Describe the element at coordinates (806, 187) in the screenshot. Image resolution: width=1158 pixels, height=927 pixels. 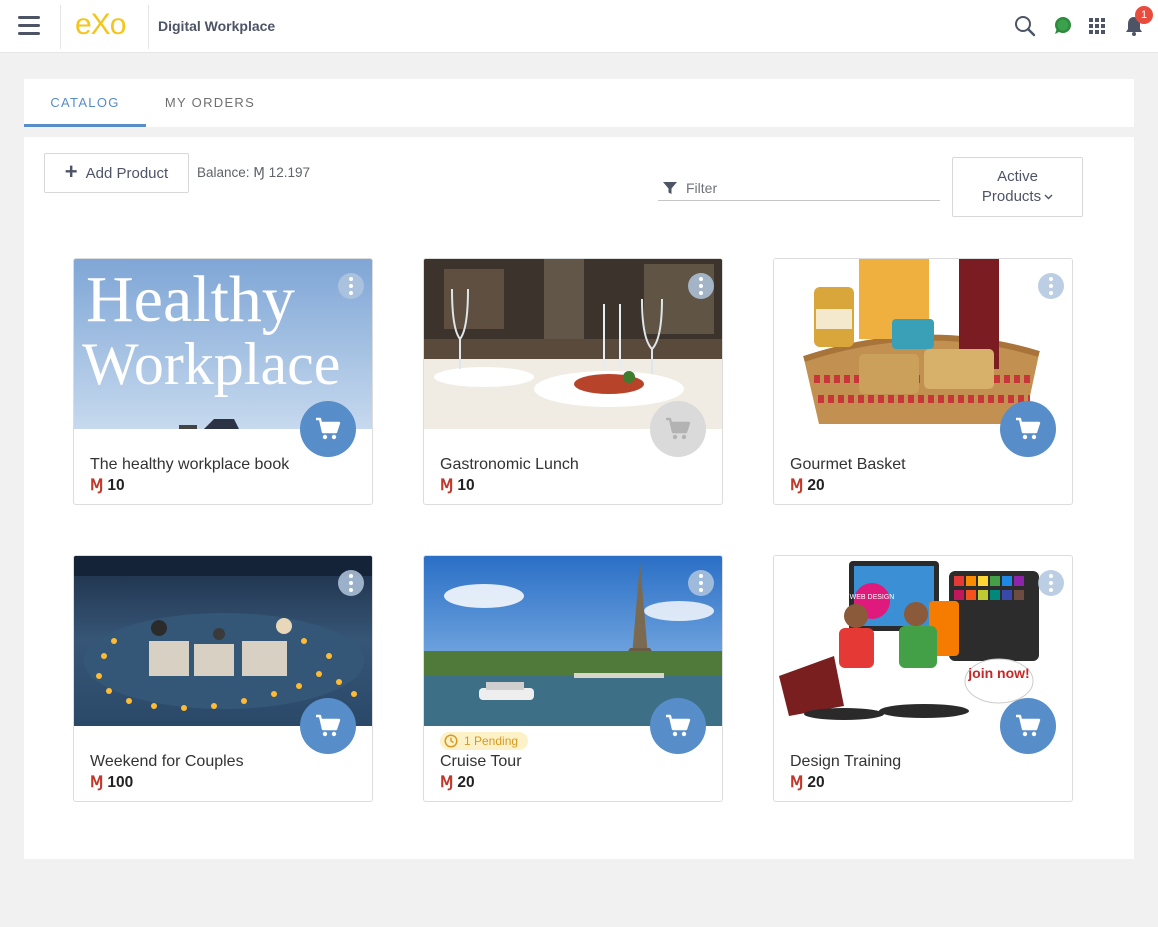
I see `filter-input` at that location.